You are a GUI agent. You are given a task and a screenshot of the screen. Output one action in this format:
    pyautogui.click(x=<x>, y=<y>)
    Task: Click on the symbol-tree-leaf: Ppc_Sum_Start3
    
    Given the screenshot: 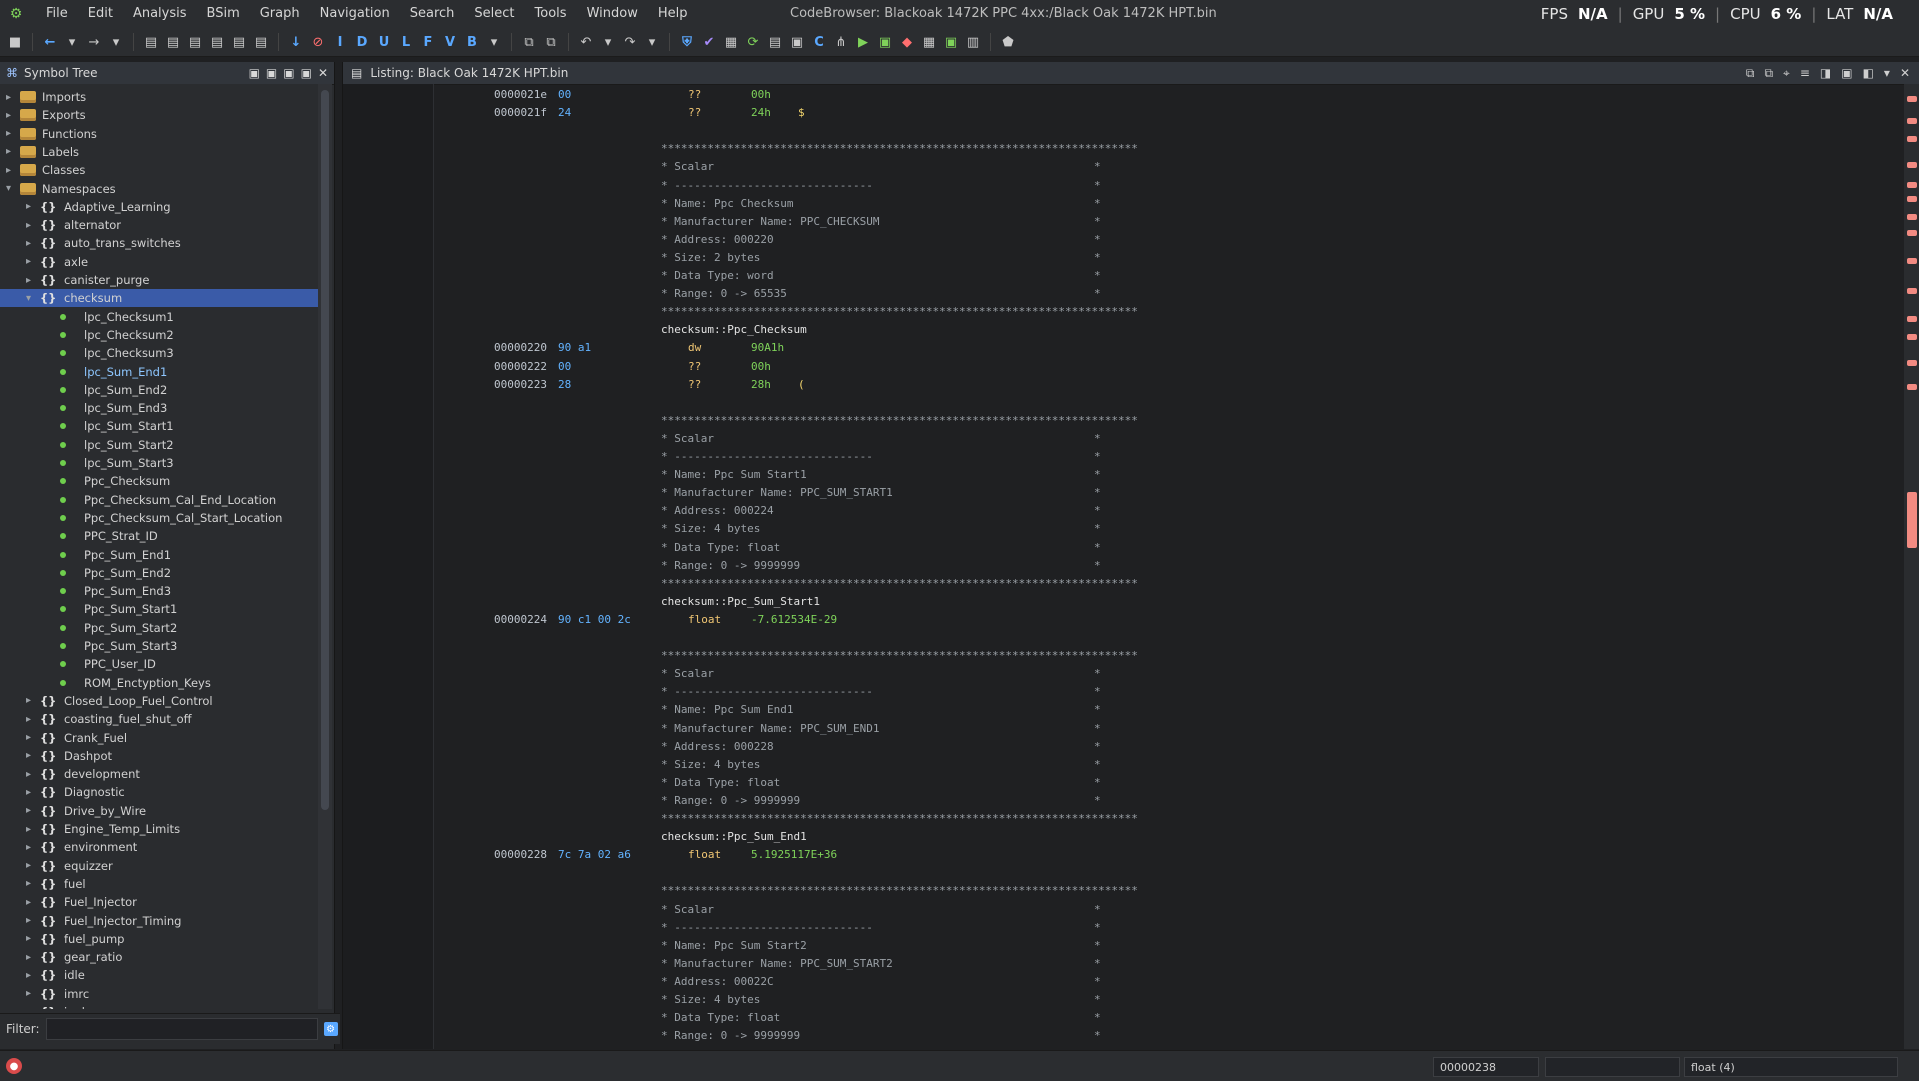 What is the action you would take?
    pyautogui.click(x=159, y=646)
    